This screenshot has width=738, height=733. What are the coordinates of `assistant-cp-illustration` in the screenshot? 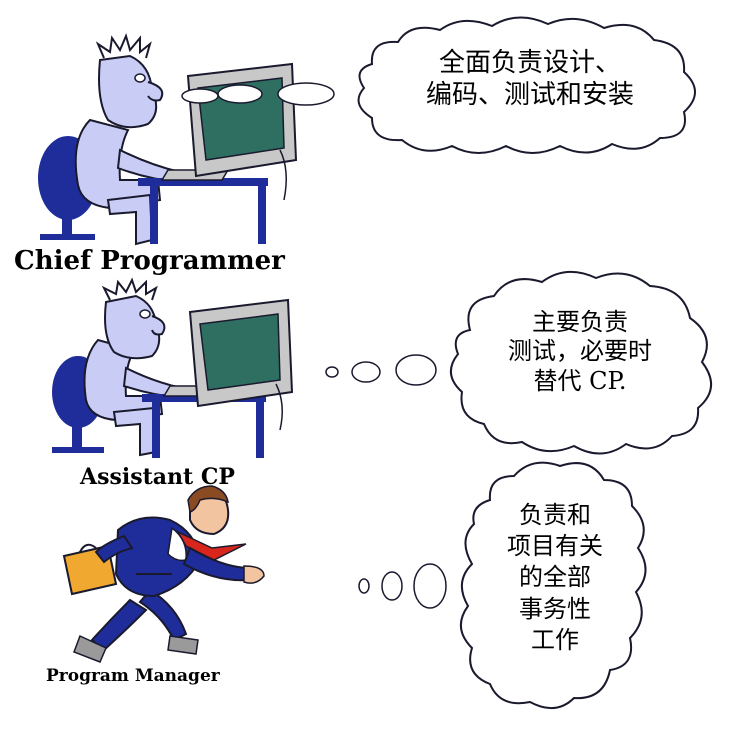 It's located at (173, 367).